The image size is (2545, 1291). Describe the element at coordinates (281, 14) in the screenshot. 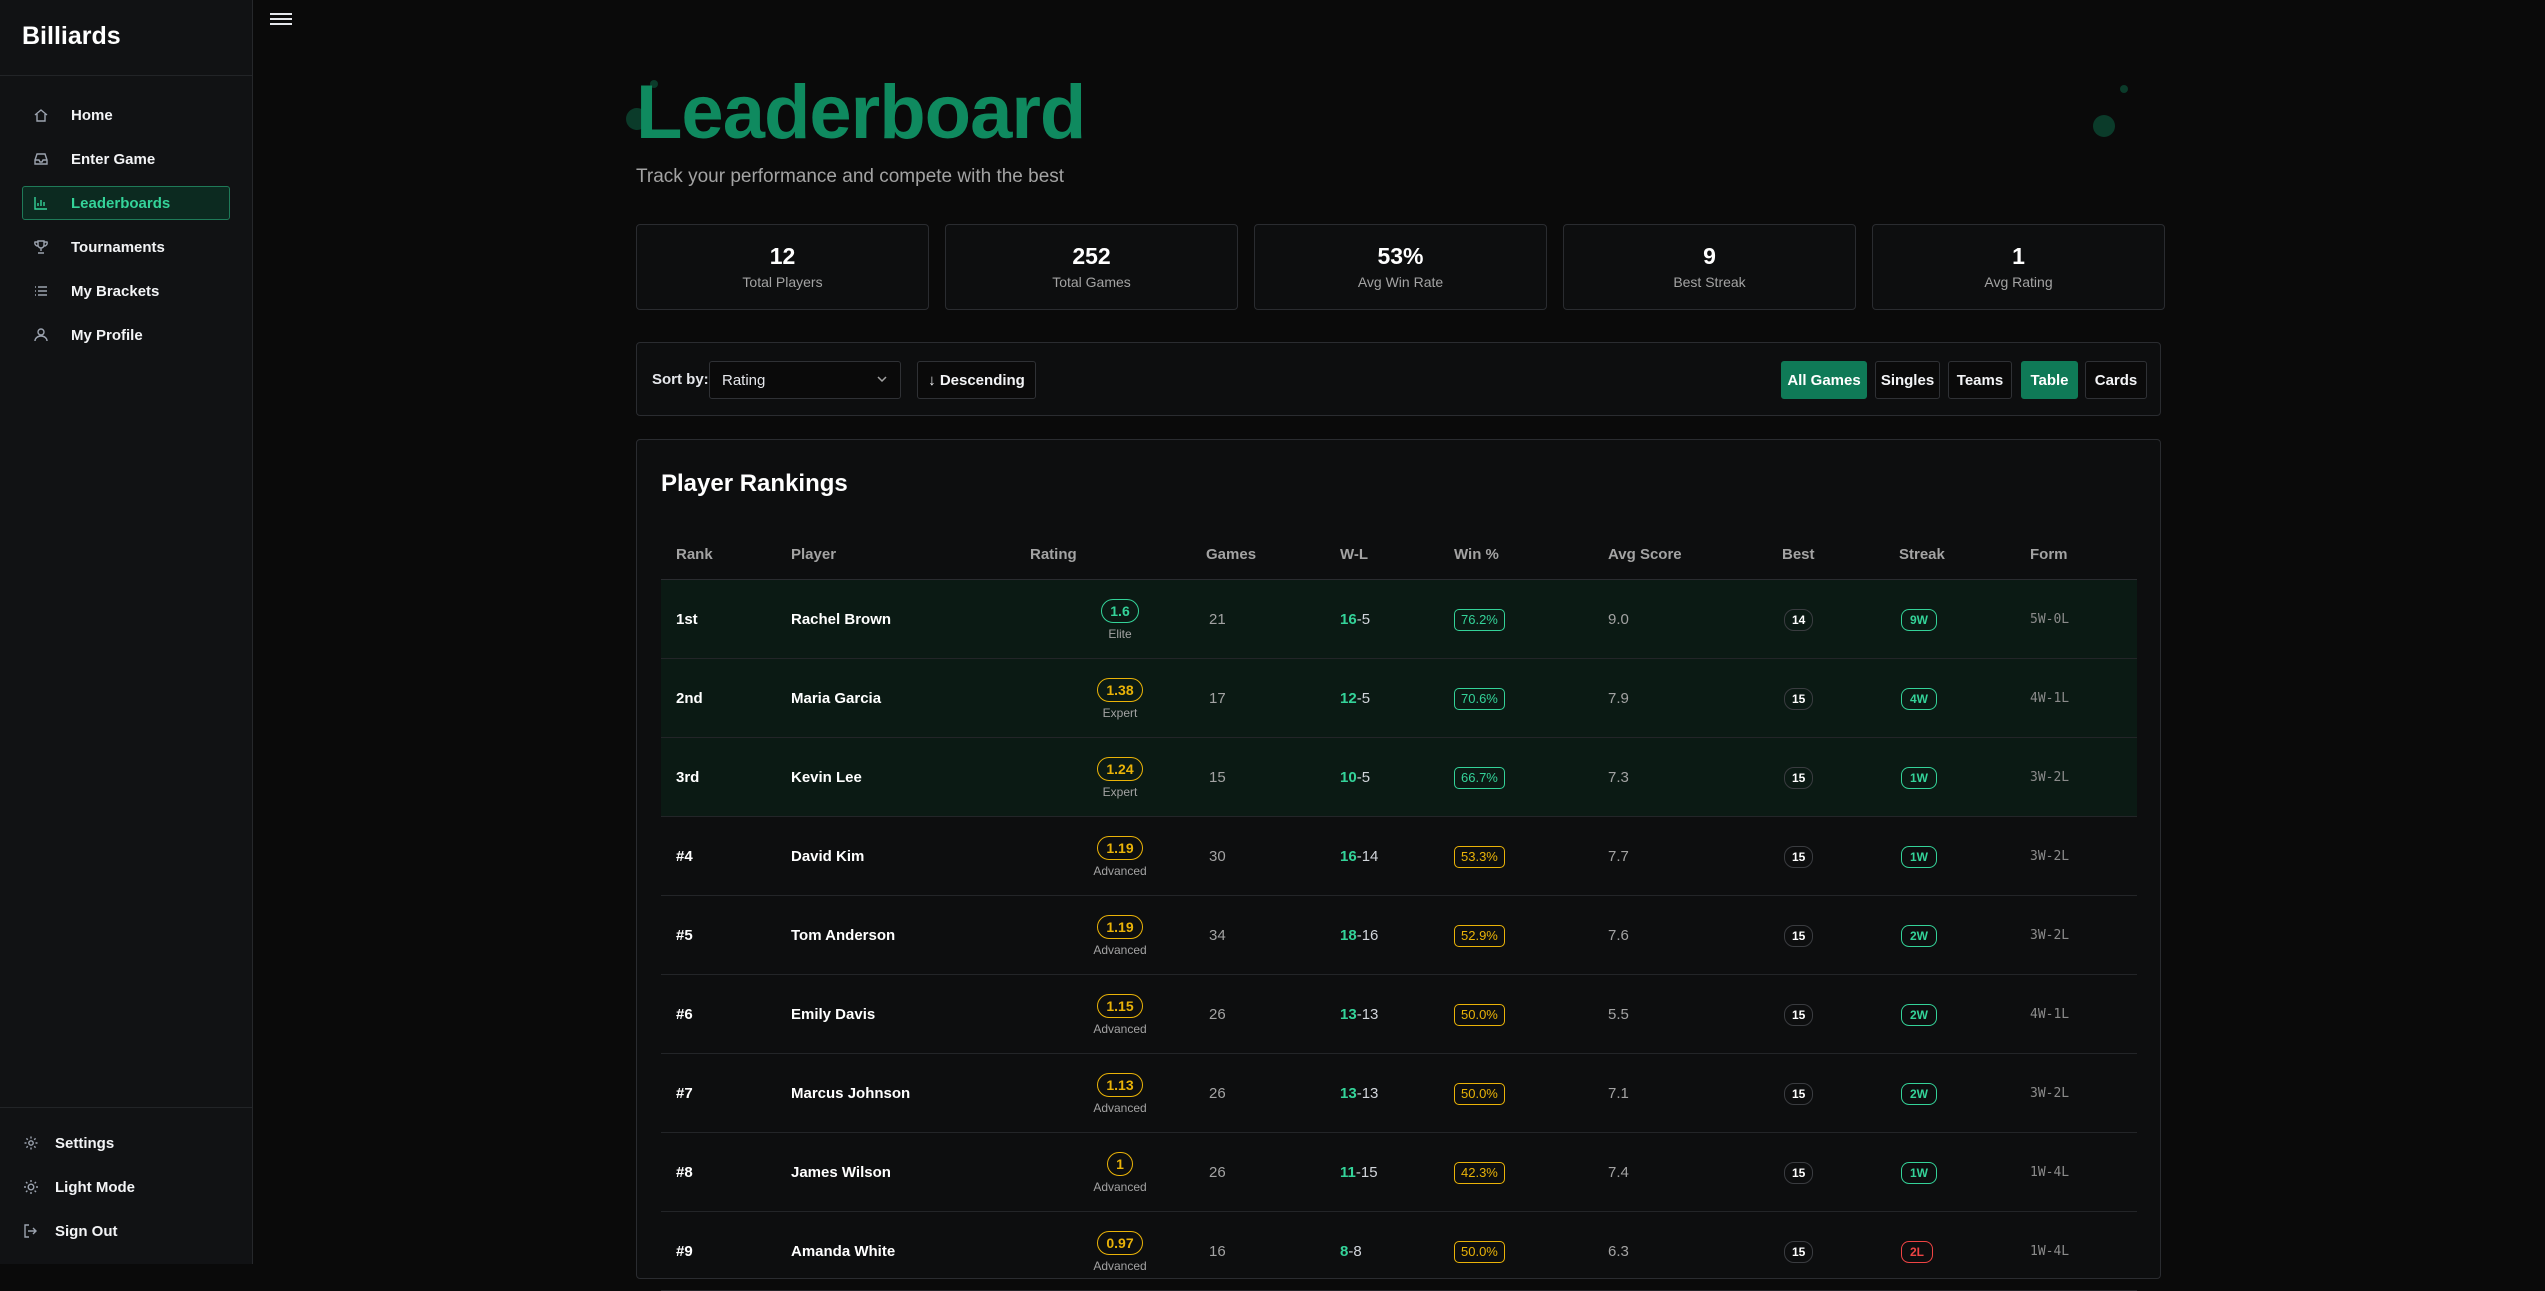

I see `hamburger-icon` at that location.